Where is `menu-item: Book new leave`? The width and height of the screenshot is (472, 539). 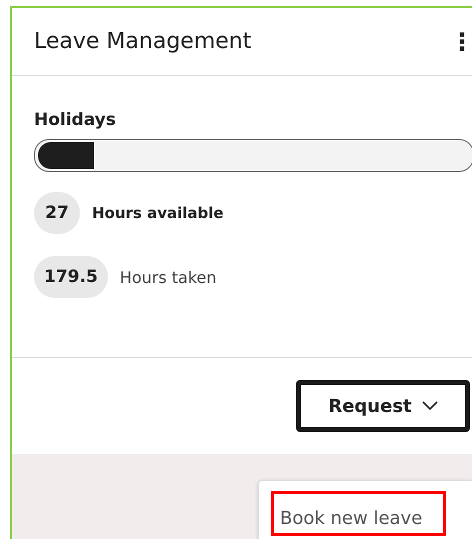
menu-item: Book new leave is located at coordinates (358, 513).